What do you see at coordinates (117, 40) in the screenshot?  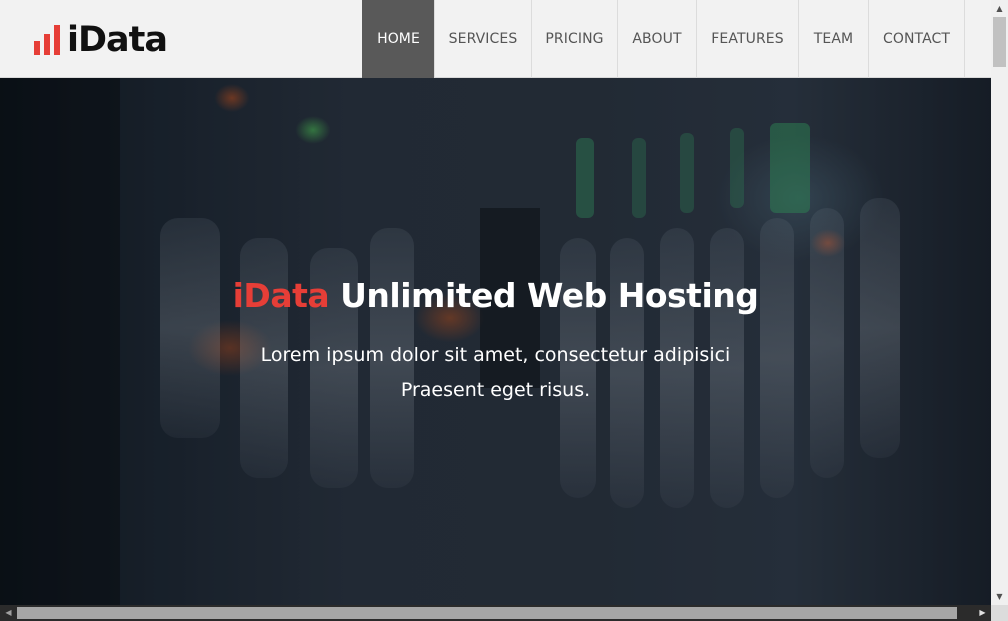 I see `brand-name: iData` at bounding box center [117, 40].